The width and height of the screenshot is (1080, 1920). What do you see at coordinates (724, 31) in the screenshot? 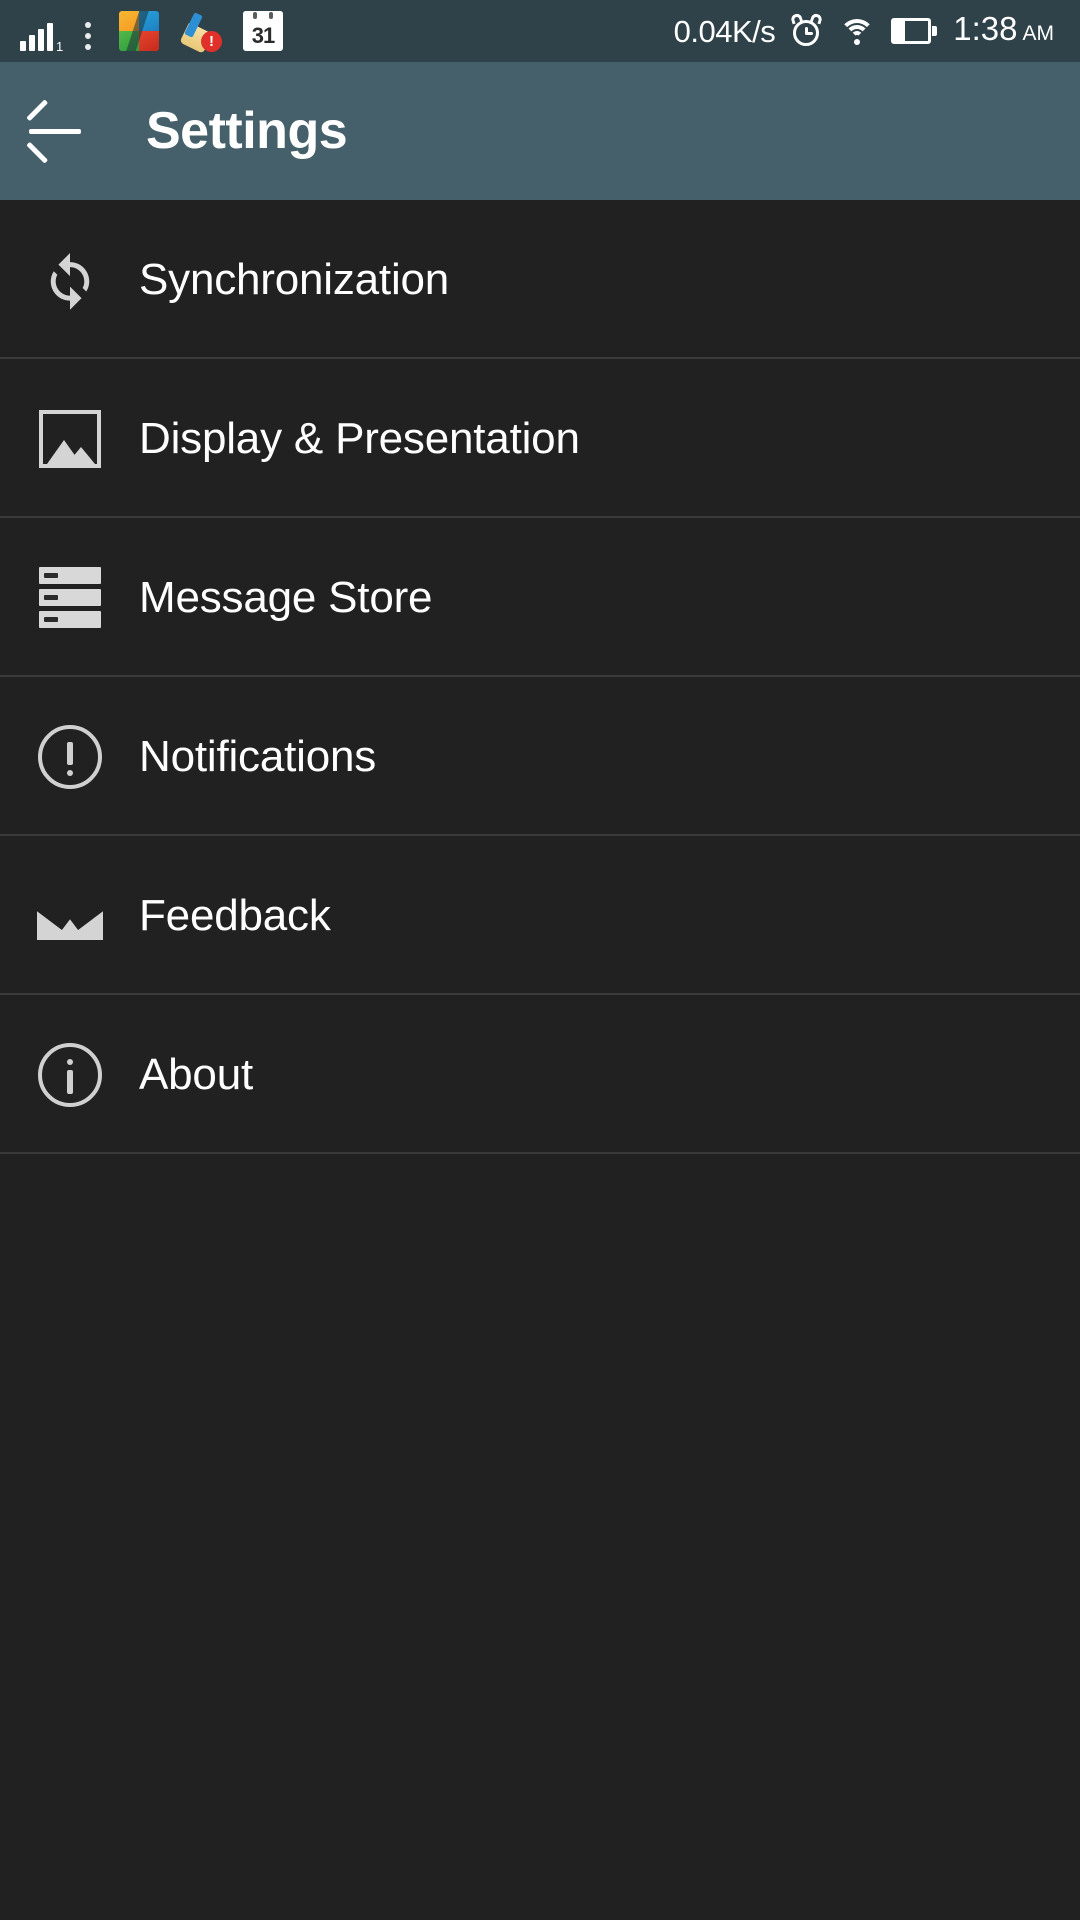
I see `network-speed-text: 0.04K/s` at bounding box center [724, 31].